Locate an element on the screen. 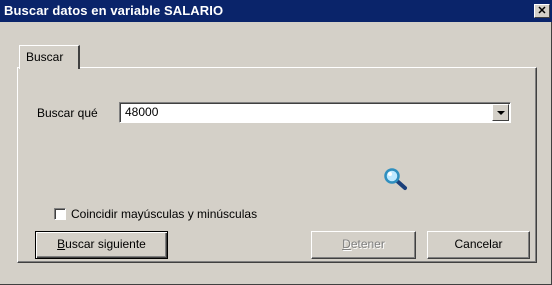  stop-button: Detener is located at coordinates (363, 245).